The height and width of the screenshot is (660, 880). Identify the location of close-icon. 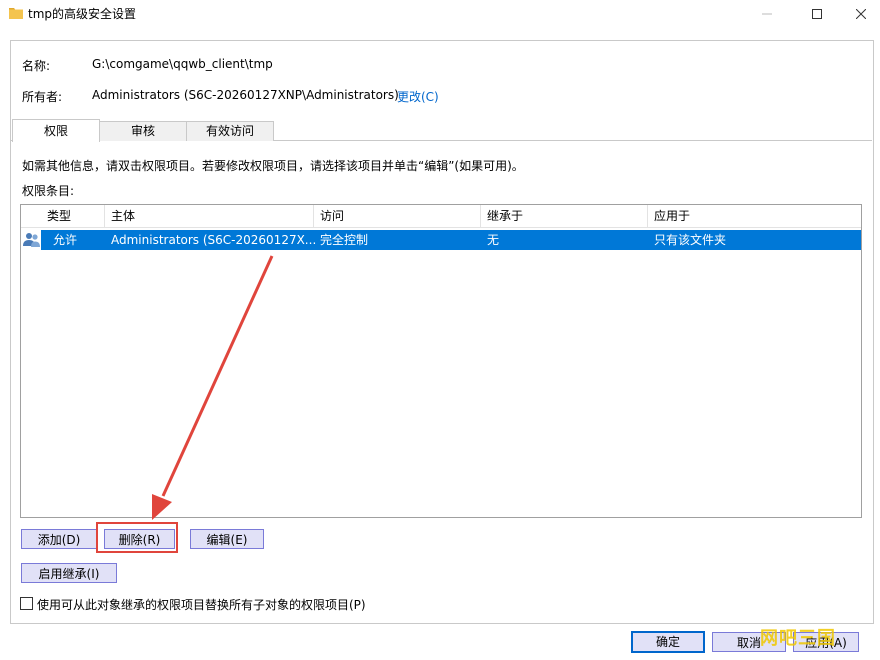
(859, 14).